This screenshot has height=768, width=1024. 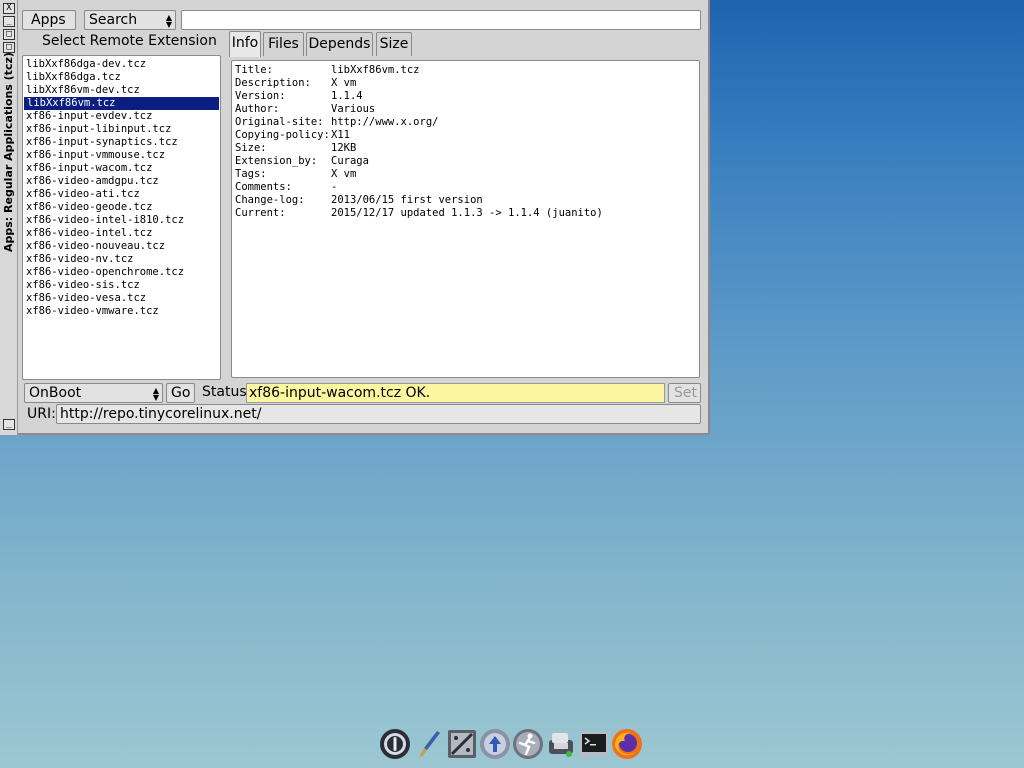 What do you see at coordinates (395, 744) in the screenshot?
I see `power-icon` at bounding box center [395, 744].